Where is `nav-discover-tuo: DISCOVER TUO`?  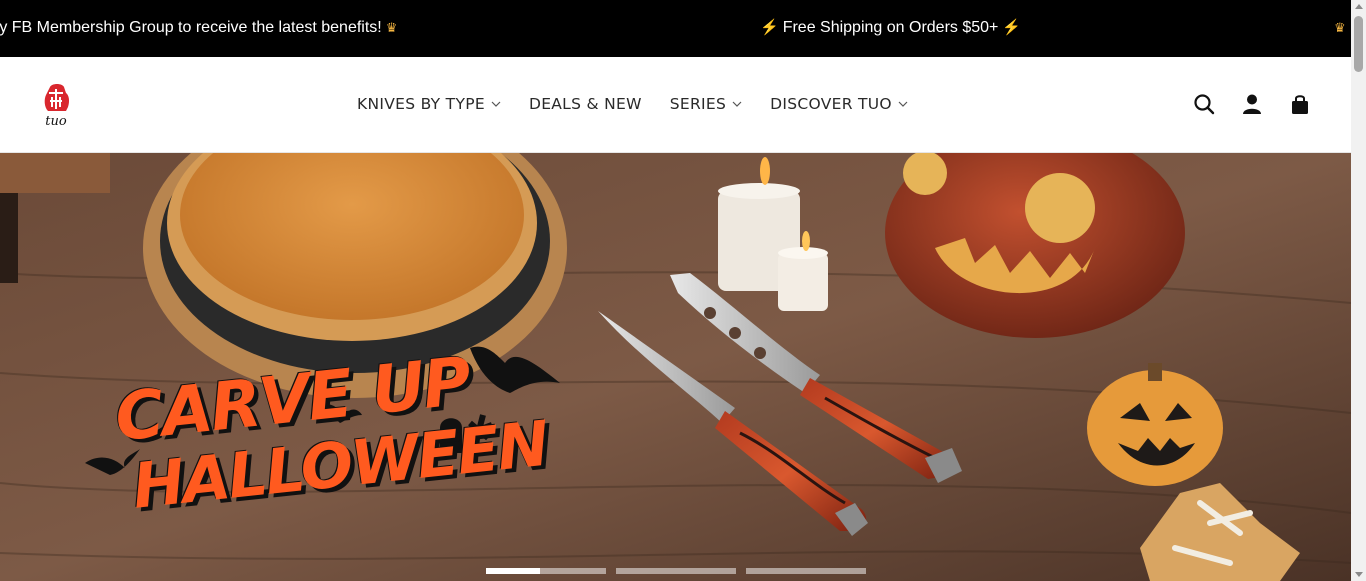
nav-discover-tuo: DISCOVER TUO is located at coordinates (839, 104).